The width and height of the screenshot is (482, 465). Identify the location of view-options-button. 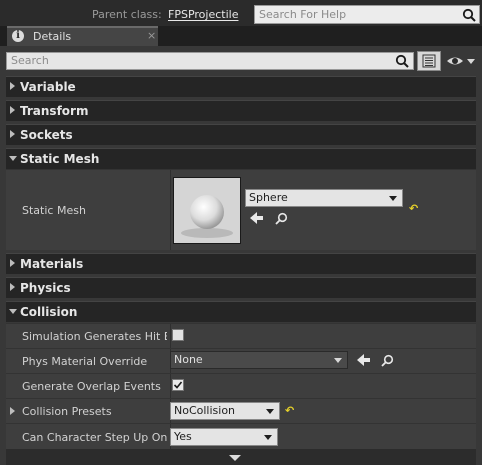
(429, 61).